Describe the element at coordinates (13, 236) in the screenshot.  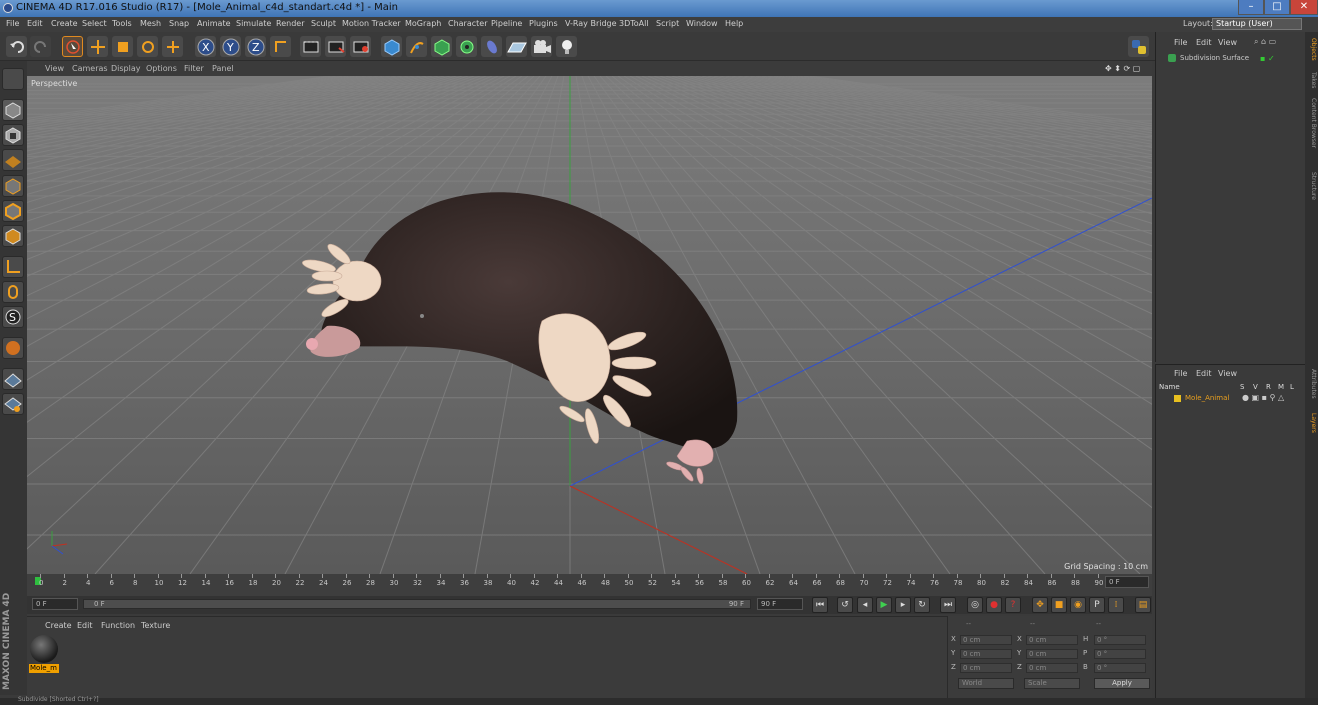
I see `polygons-mode-icon` at that location.